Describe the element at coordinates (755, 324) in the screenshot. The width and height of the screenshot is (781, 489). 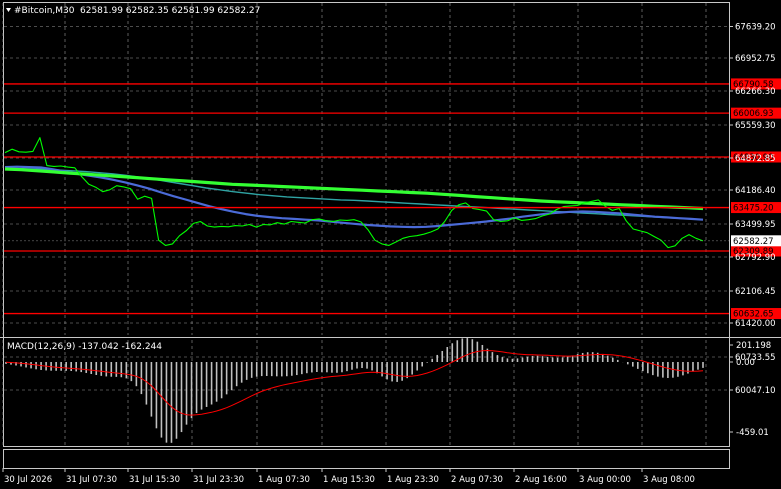
I see `price-tick-label: 61420.00` at that location.